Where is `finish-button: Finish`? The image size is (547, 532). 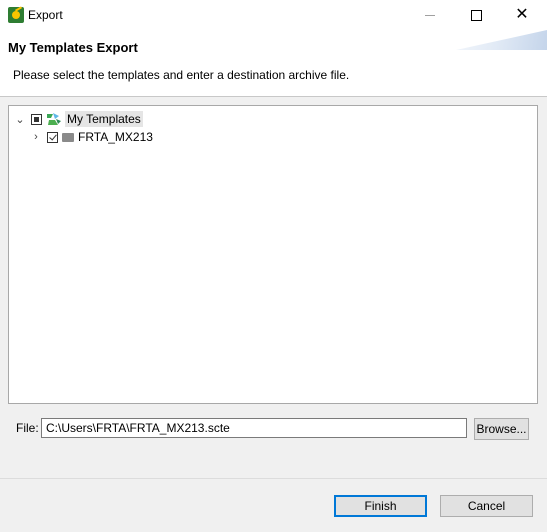
finish-button: Finish is located at coordinates (380, 506).